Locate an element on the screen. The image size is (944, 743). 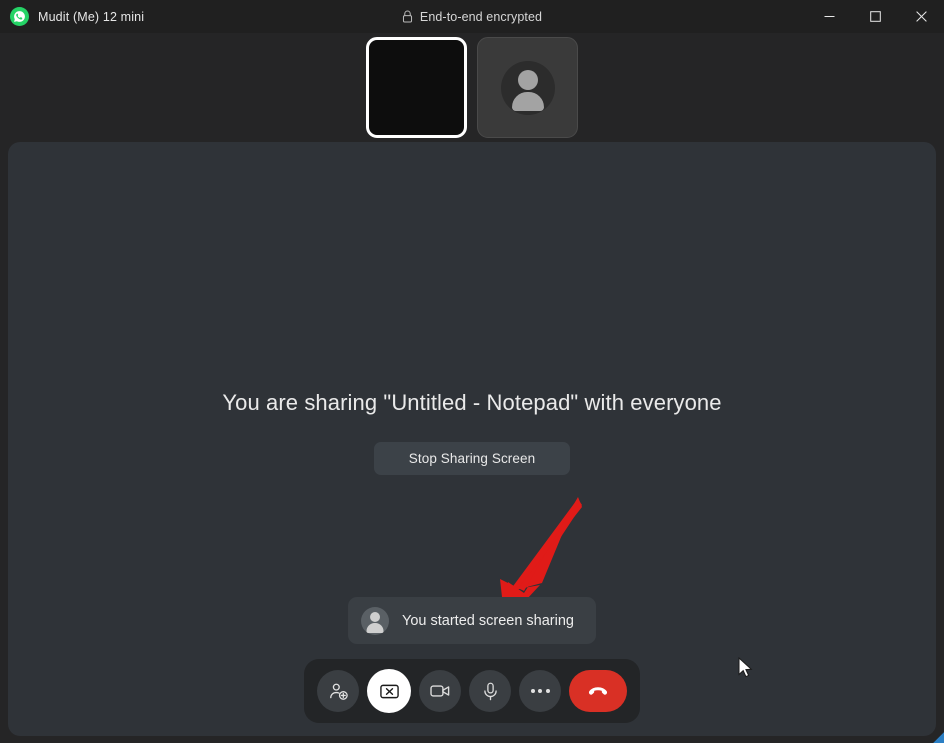
toggle-video-button is located at coordinates (440, 691).